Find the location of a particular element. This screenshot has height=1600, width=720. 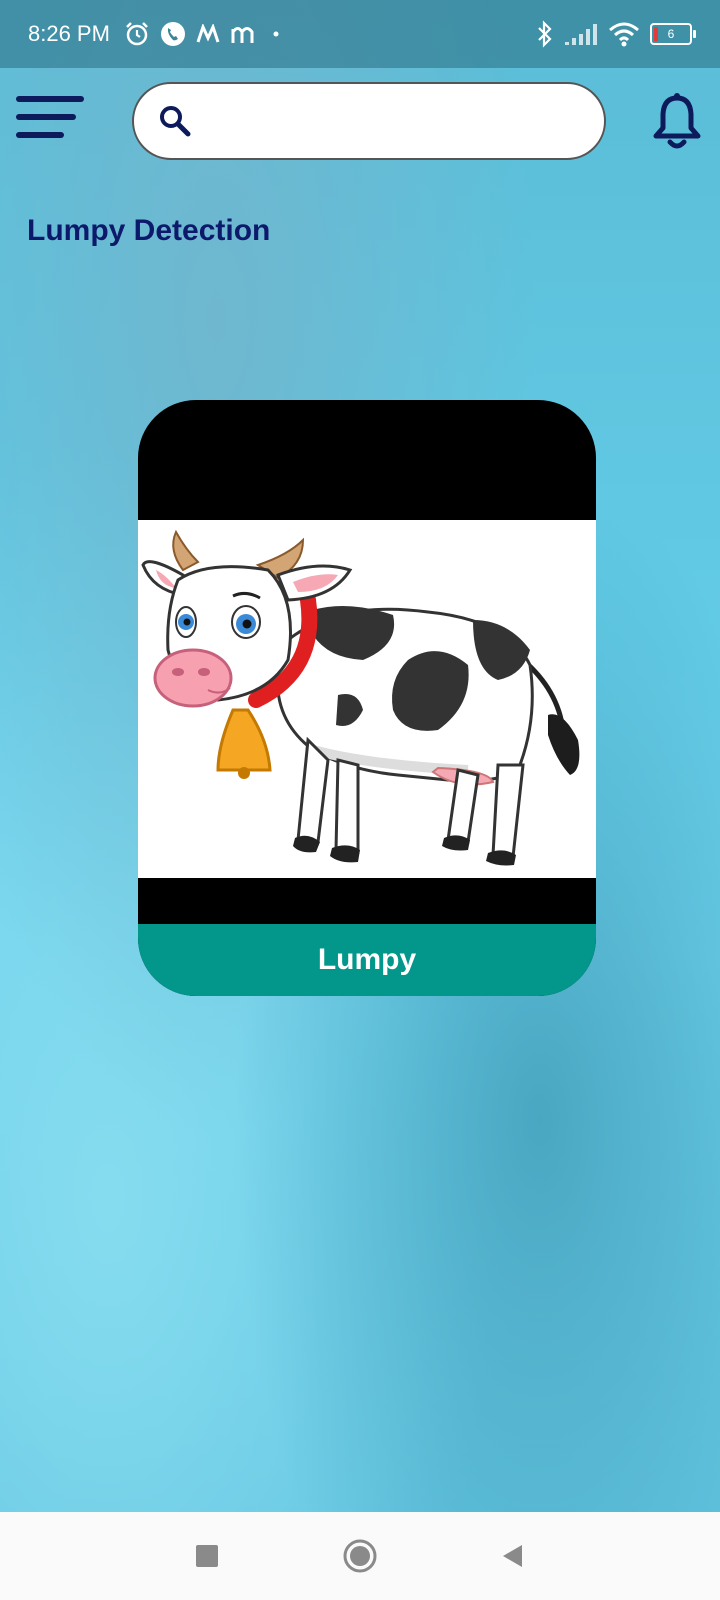

home-button is located at coordinates (360, 1556).